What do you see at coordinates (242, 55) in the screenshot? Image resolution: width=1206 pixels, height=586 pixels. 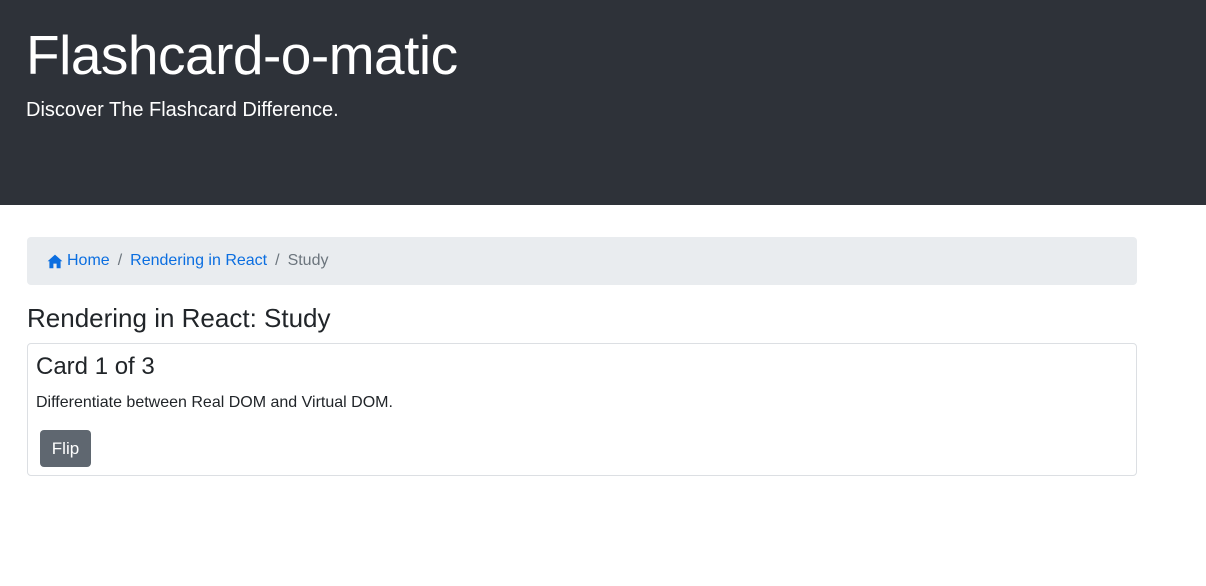 I see `app-title: Flashcard-o-matic` at bounding box center [242, 55].